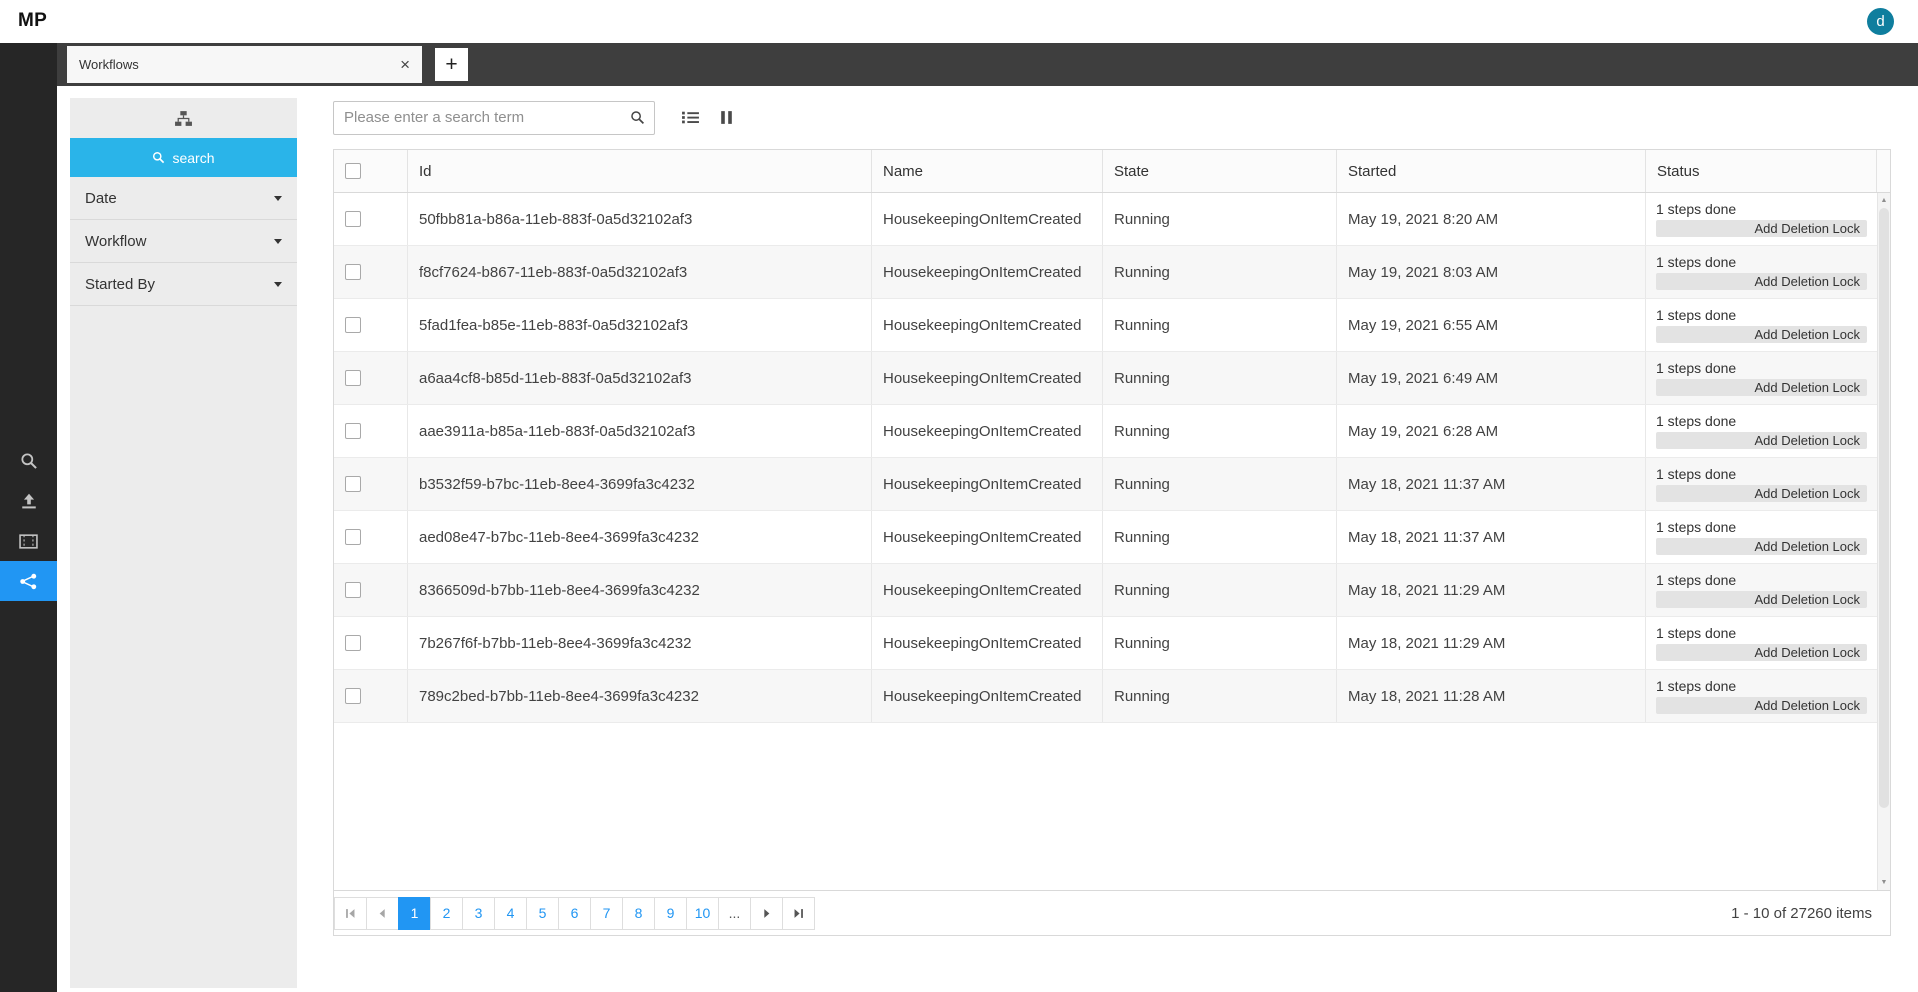 Image resolution: width=1918 pixels, height=992 pixels. I want to click on tab-workflows: Workflows ×, so click(244, 64).